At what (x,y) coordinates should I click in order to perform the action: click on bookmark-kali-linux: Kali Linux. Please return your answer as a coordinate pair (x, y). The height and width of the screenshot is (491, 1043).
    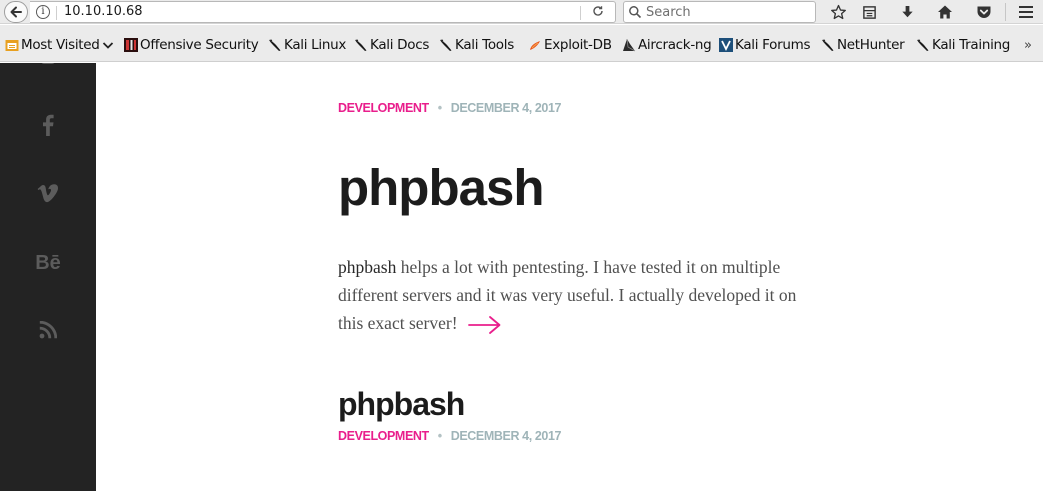
    Looking at the image, I should click on (307, 45).